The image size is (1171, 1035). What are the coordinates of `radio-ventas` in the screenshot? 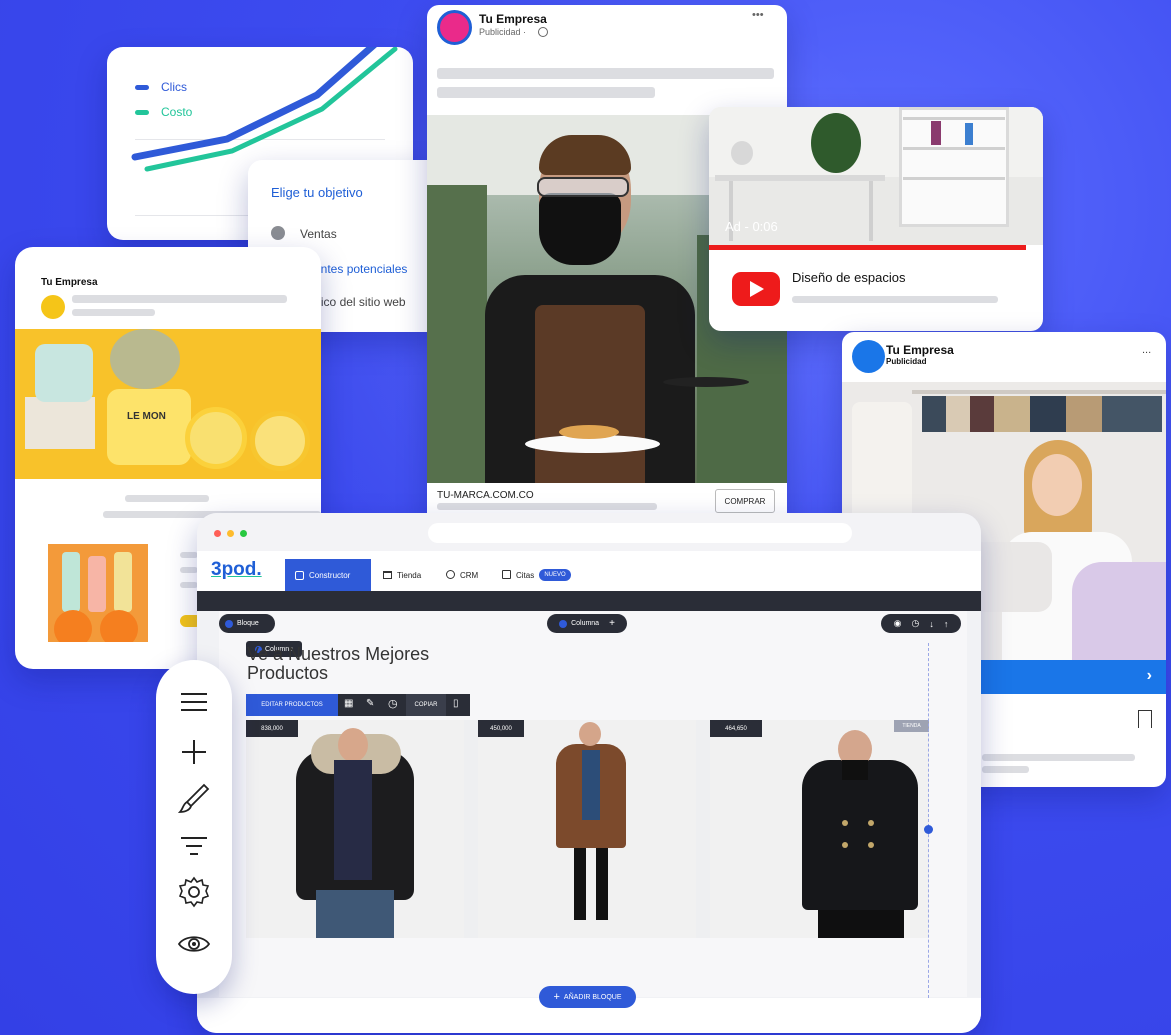 It's located at (278, 233).